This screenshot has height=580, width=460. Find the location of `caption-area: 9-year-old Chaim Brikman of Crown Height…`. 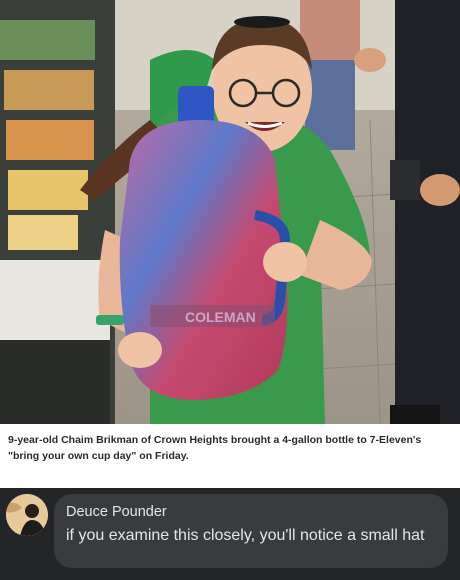

caption-area: 9-year-old Chaim Brikman of Crown Height… is located at coordinates (230, 456).